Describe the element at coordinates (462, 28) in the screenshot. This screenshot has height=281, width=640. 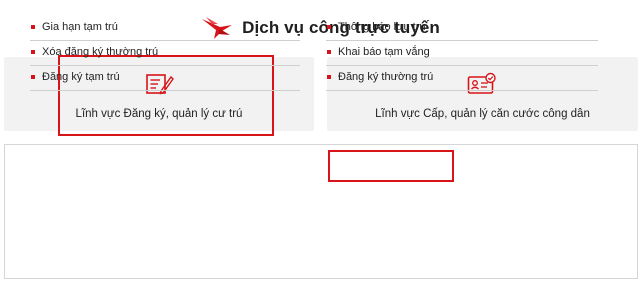
I see `service-link-accommodation-notice: Thông báo lưu trú` at that location.